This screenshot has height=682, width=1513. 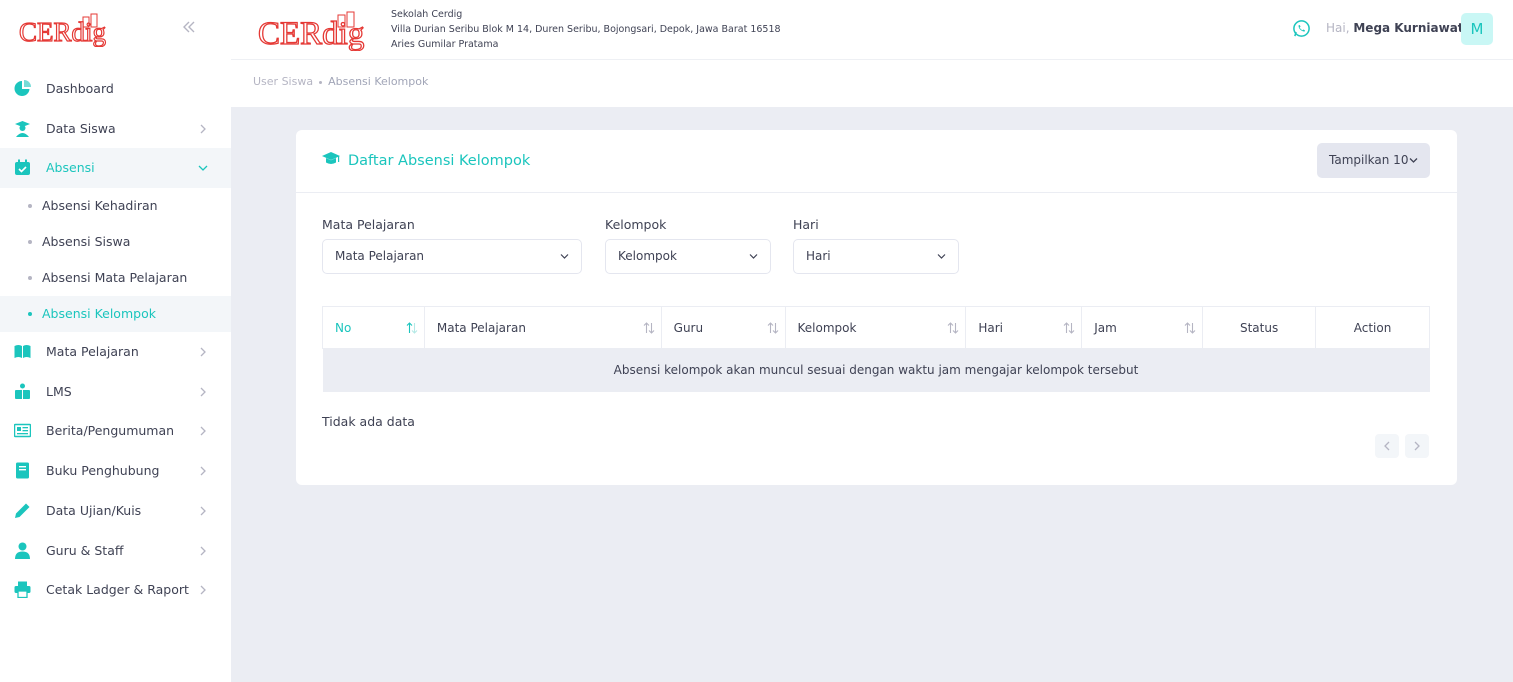 I want to click on sidebar-item-data-siswa: Data Siswa, so click(x=115, y=129).